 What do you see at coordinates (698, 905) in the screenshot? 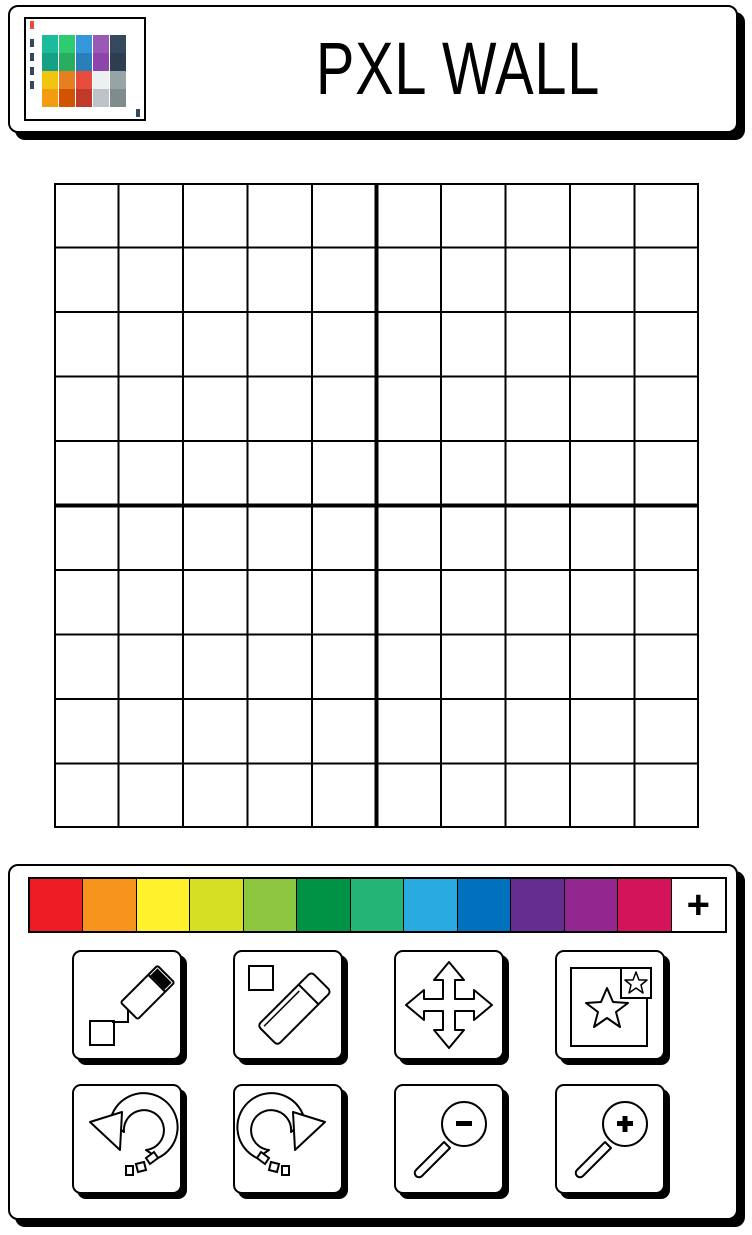
I see `add-color-button: +` at bounding box center [698, 905].